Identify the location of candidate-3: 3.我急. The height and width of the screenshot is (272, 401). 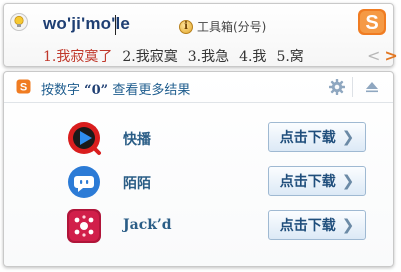
(208, 56).